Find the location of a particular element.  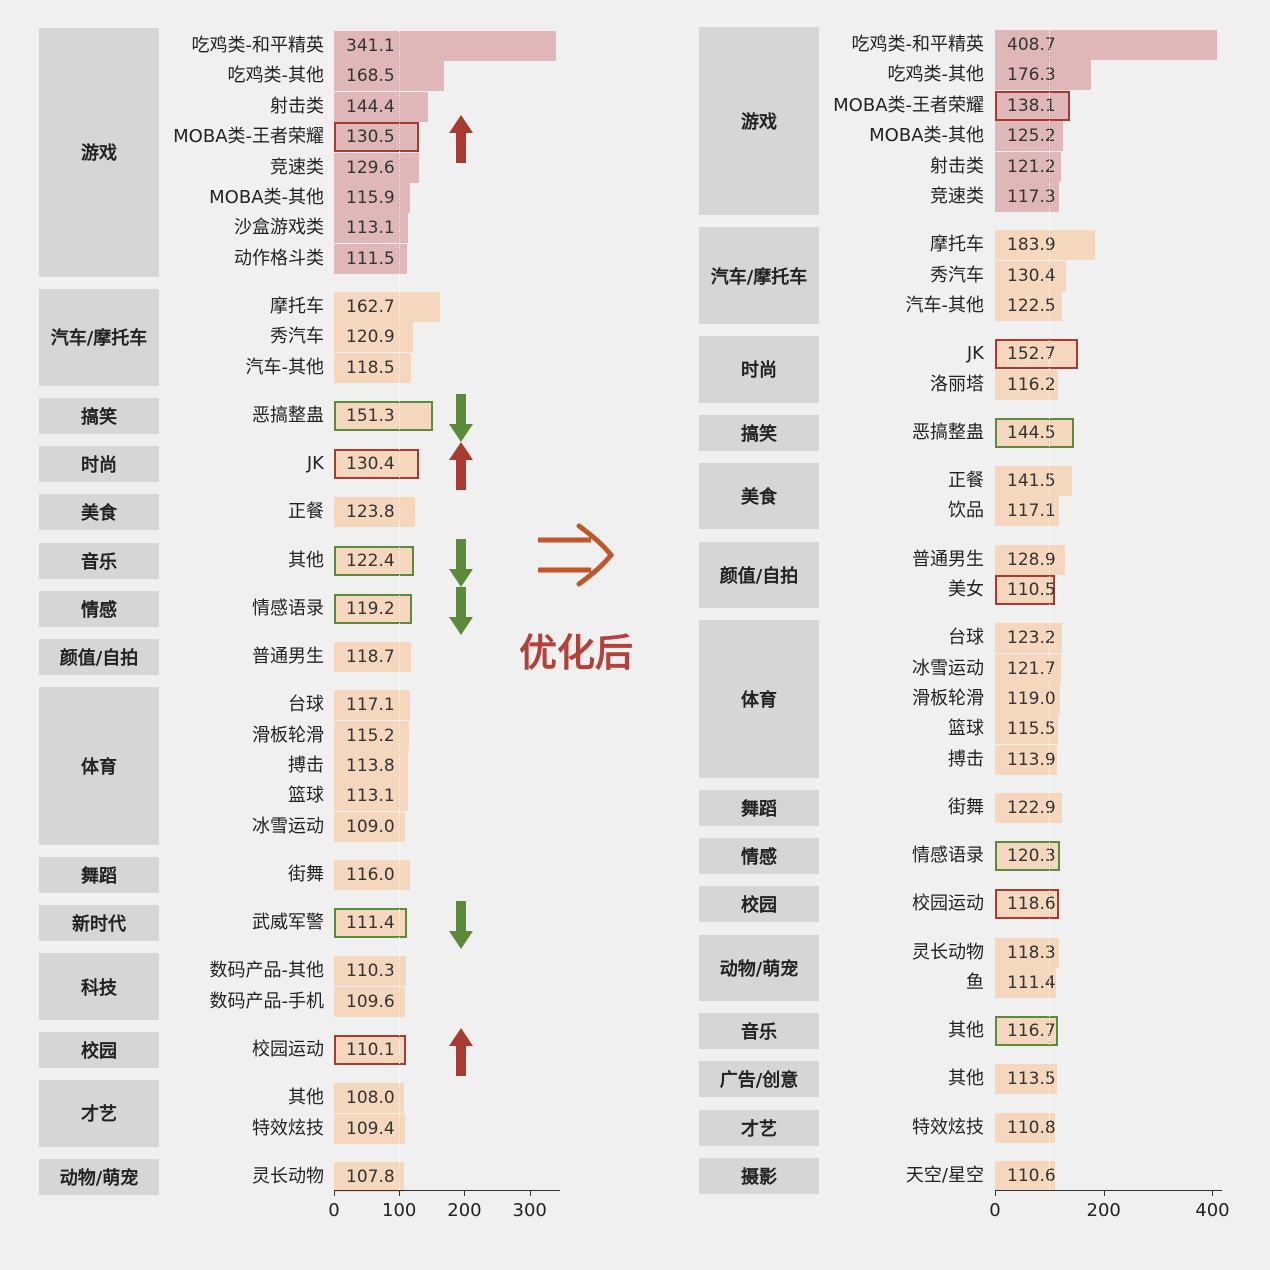

gridline is located at coordinates (400, 611).